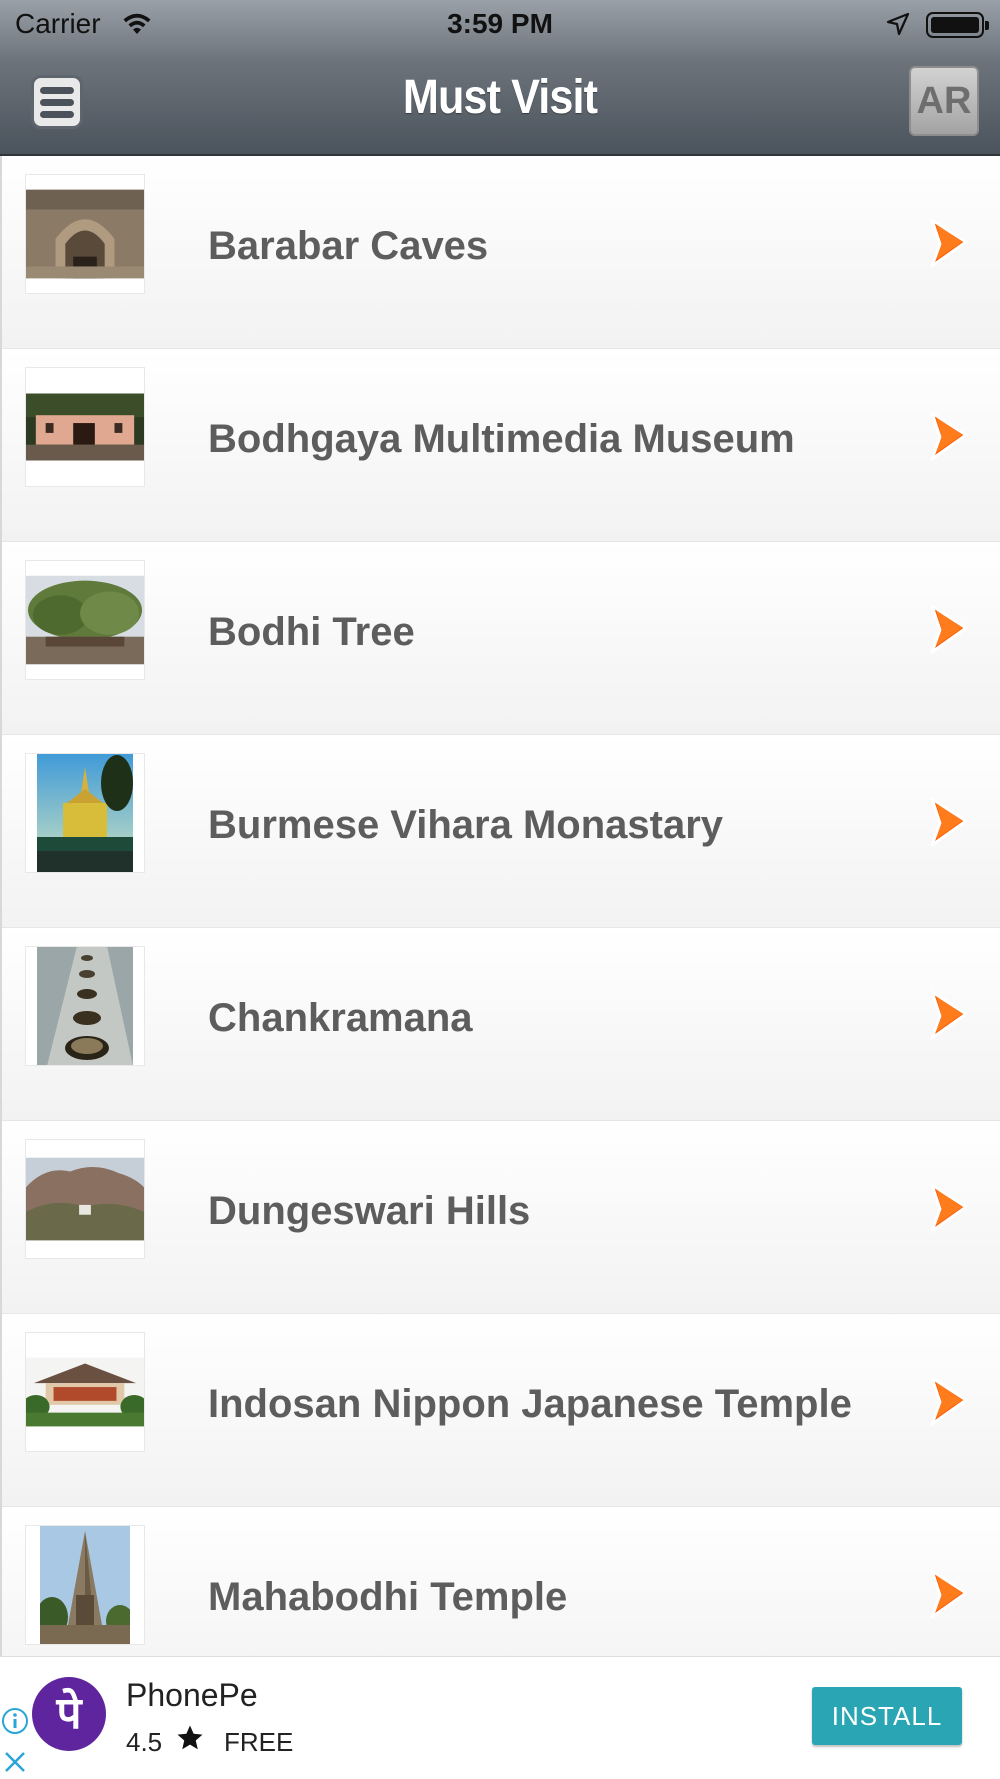 This screenshot has width=1000, height=1779. I want to click on ad-banner: पे PhonePe 4.5 FREE INSTALL, so click(500, 1717).